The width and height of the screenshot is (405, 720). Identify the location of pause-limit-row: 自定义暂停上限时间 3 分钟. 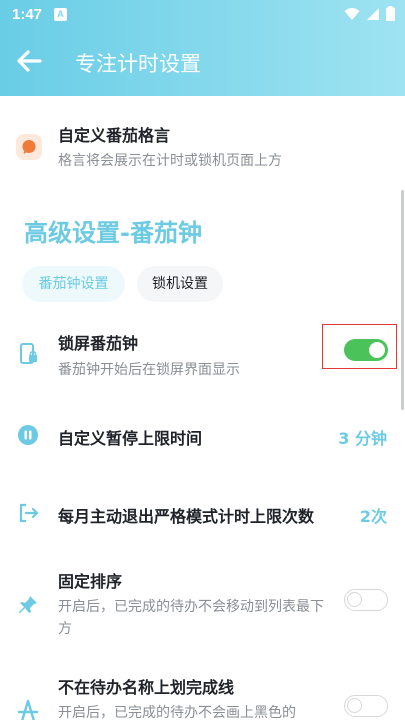
(202, 436).